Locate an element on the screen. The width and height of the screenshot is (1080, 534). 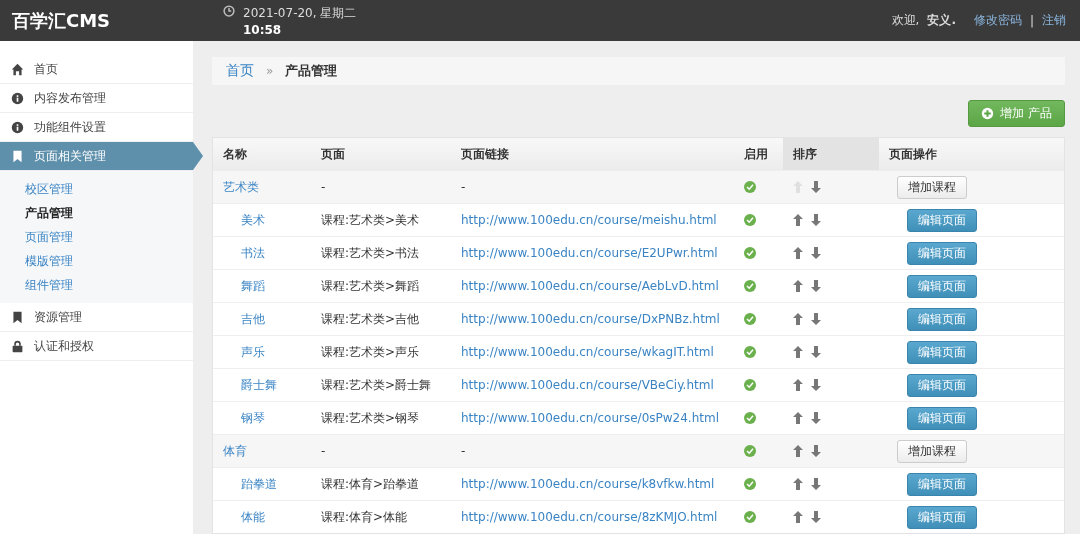
name-link: 钢琴 is located at coordinates (253, 418).